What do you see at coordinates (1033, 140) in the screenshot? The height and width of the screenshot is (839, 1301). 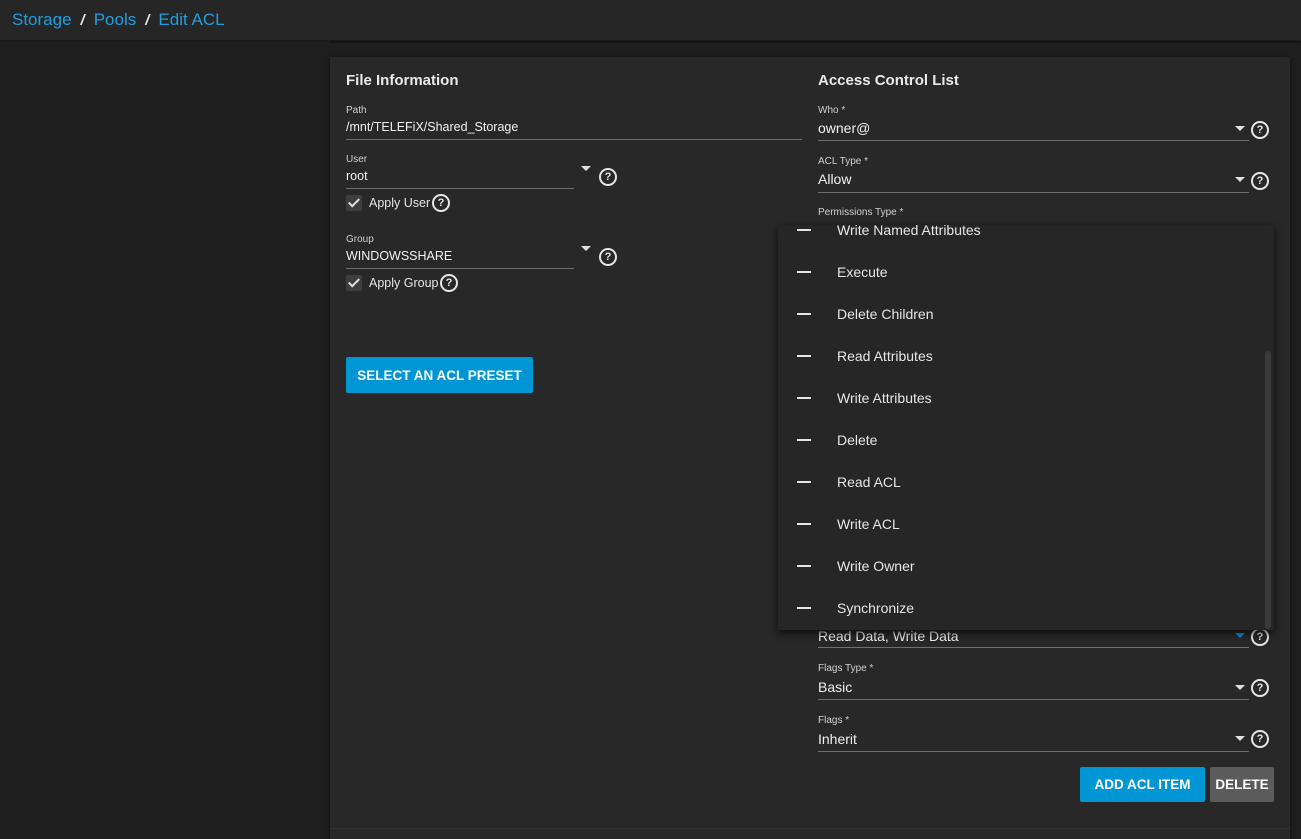 I see `who-underline` at bounding box center [1033, 140].